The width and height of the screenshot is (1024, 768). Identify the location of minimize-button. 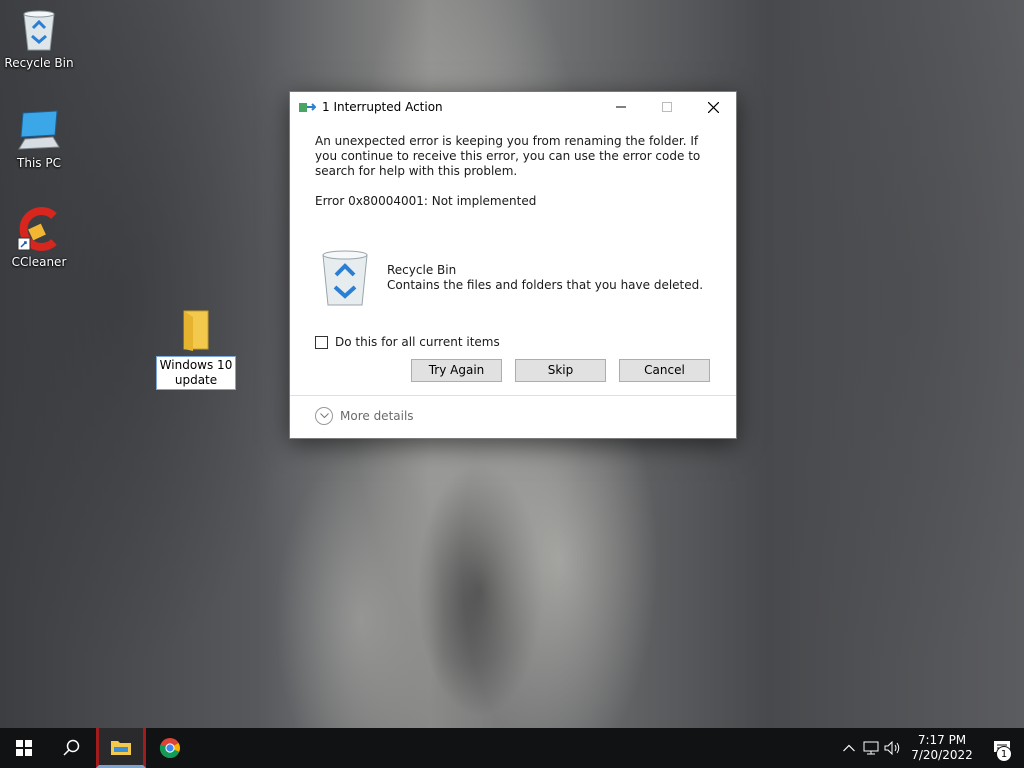
(621, 107).